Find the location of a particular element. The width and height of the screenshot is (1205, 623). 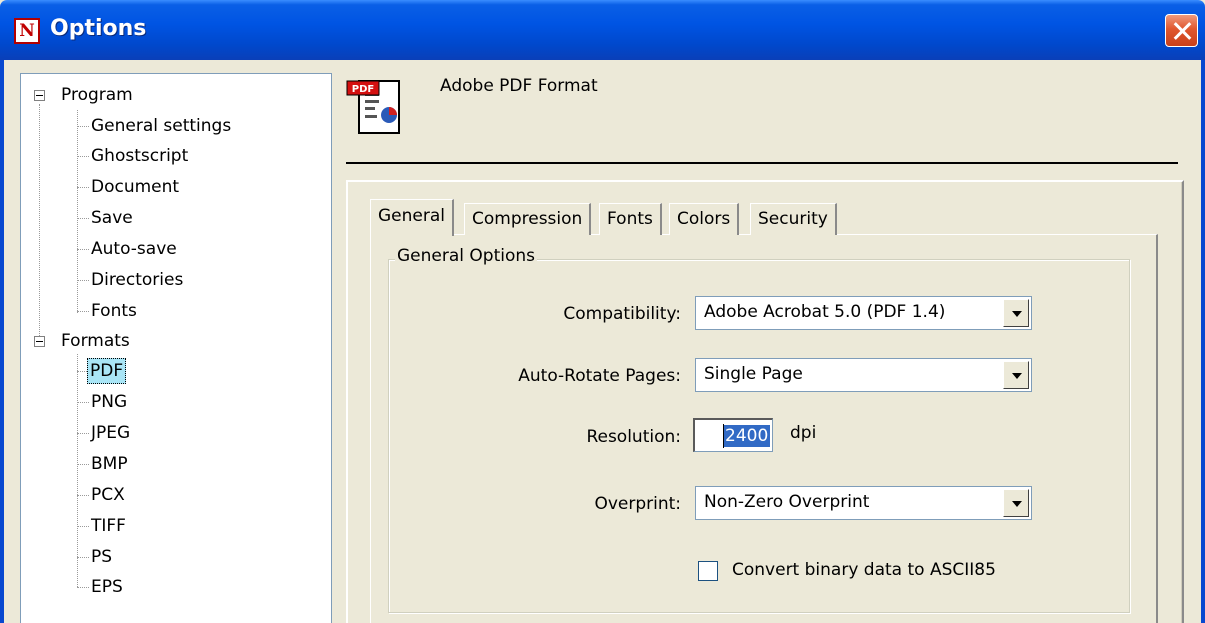

resolution-unit: dpi is located at coordinates (803, 433).